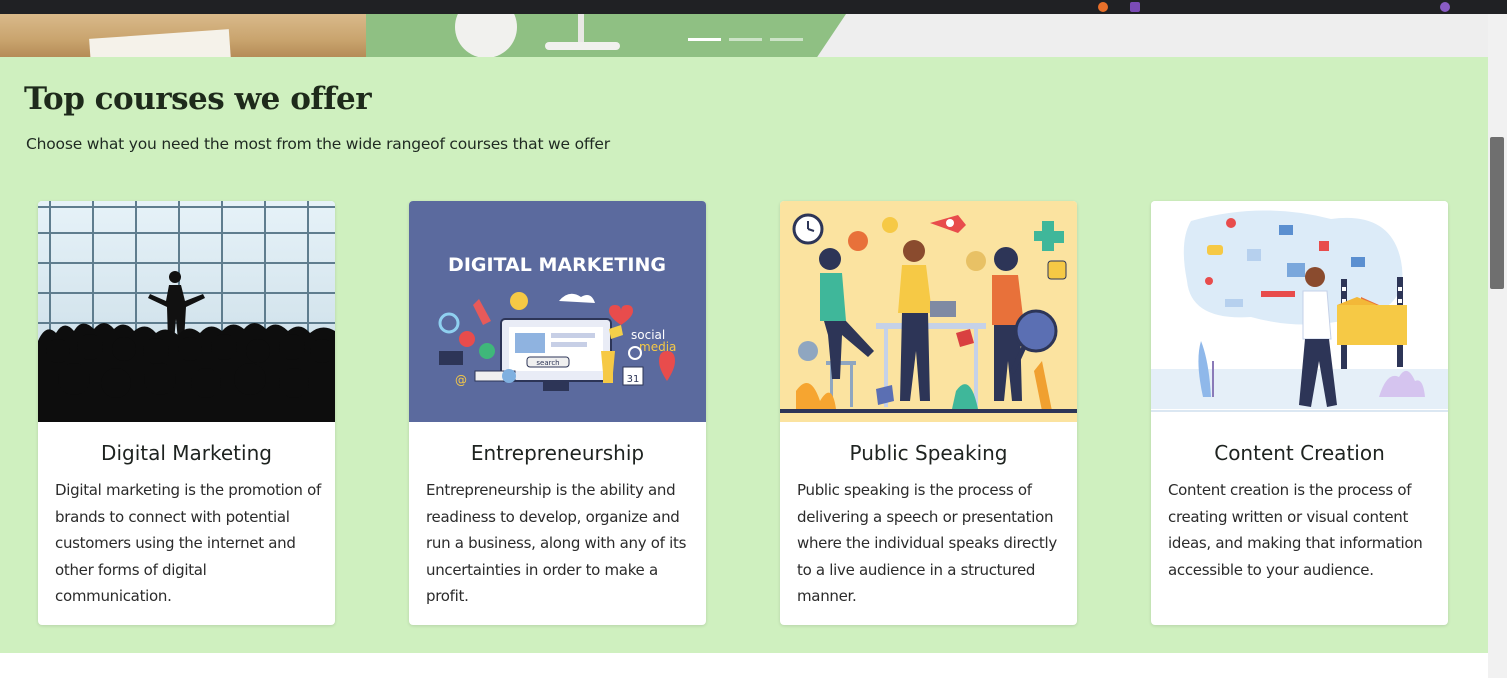  What do you see at coordinates (633, 379) in the screenshot?
I see `calendar-label: 31` at bounding box center [633, 379].